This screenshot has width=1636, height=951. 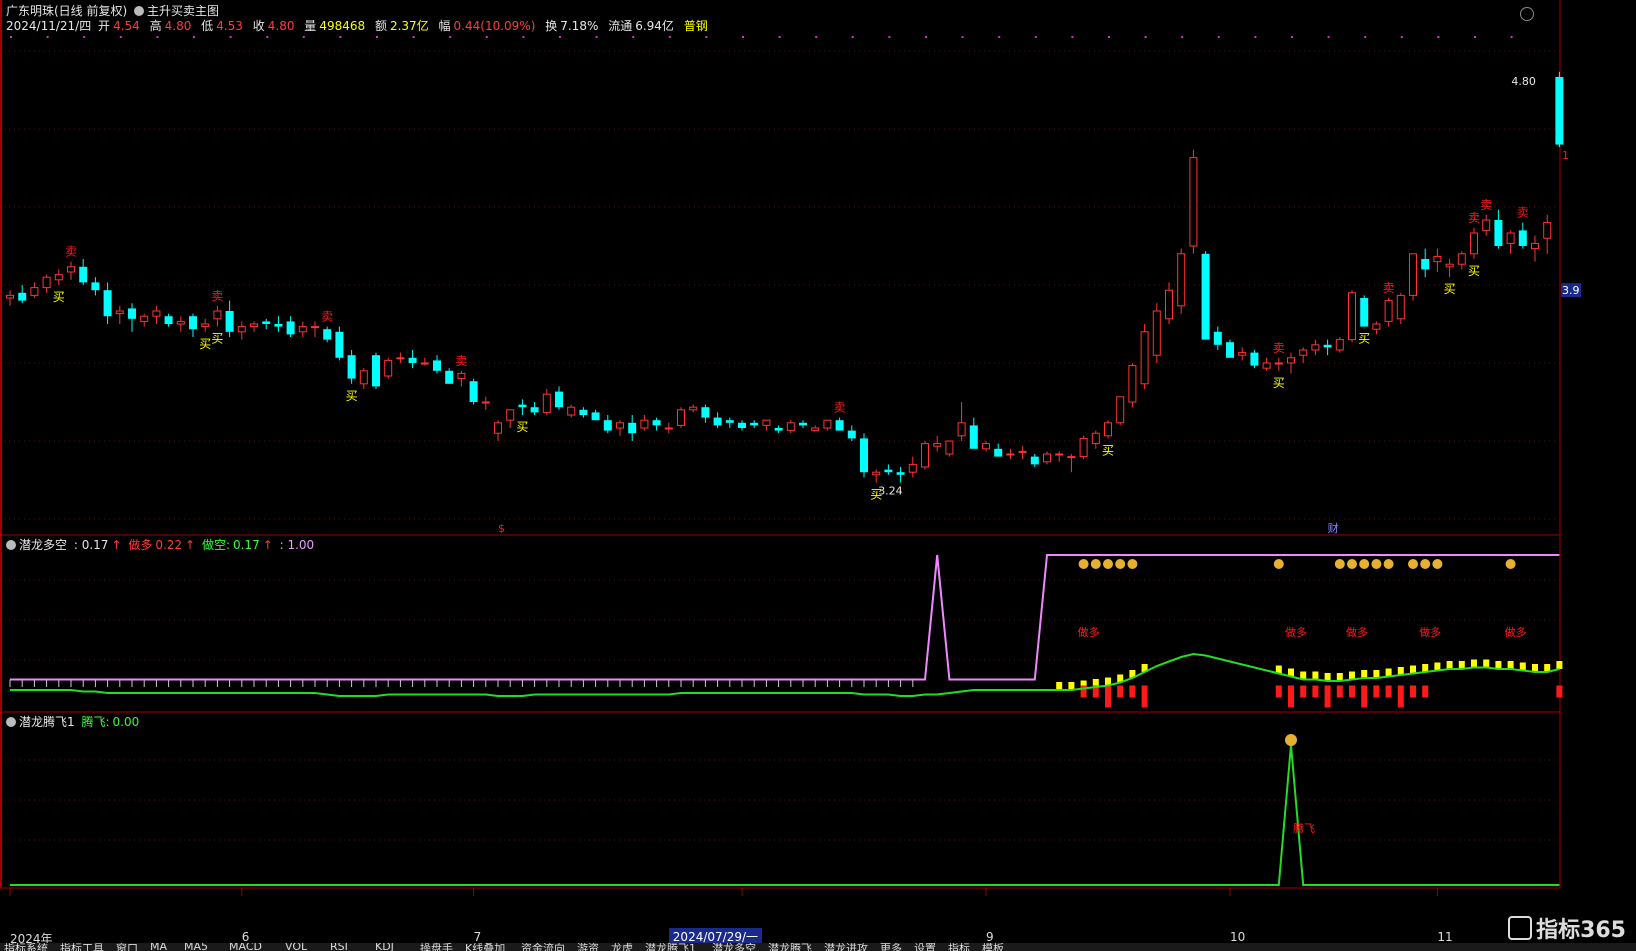 What do you see at coordinates (696, 26) in the screenshot?
I see `industry-text: 普钢` at bounding box center [696, 26].